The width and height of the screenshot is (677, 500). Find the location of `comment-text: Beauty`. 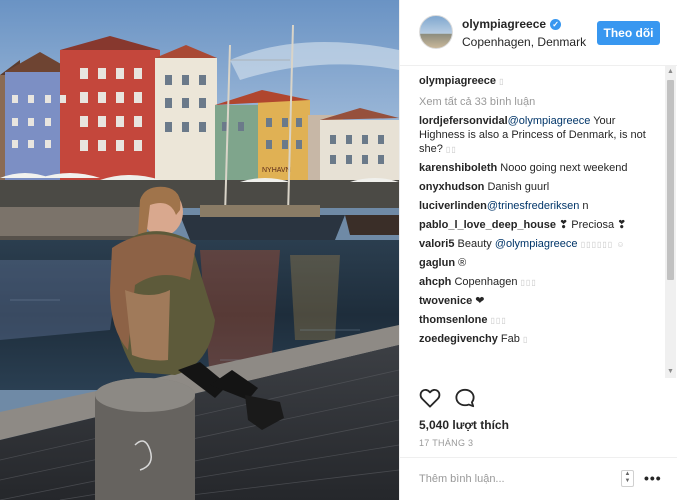

comment-text: Beauty is located at coordinates (474, 244).